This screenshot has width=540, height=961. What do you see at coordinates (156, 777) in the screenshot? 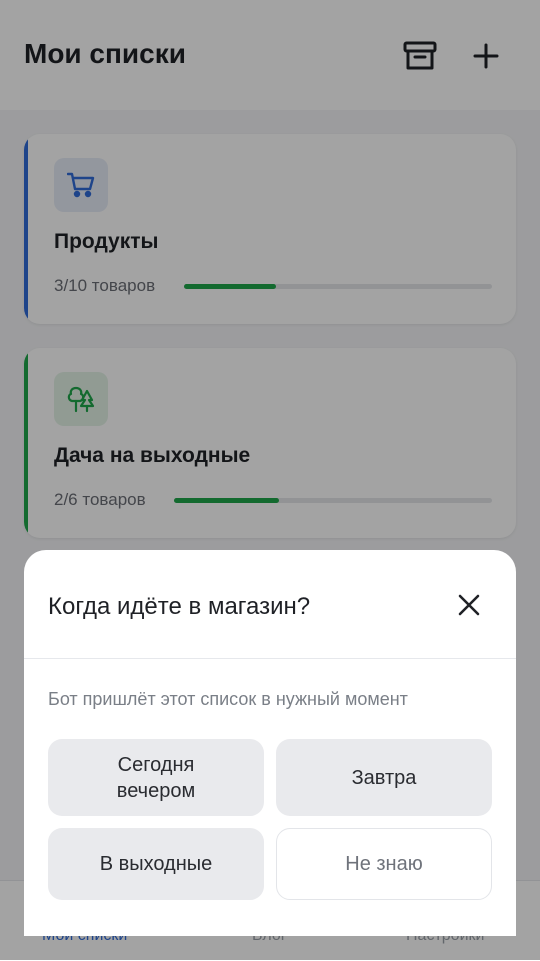
I see `option-tonight-button: Сегодня вечером` at bounding box center [156, 777].